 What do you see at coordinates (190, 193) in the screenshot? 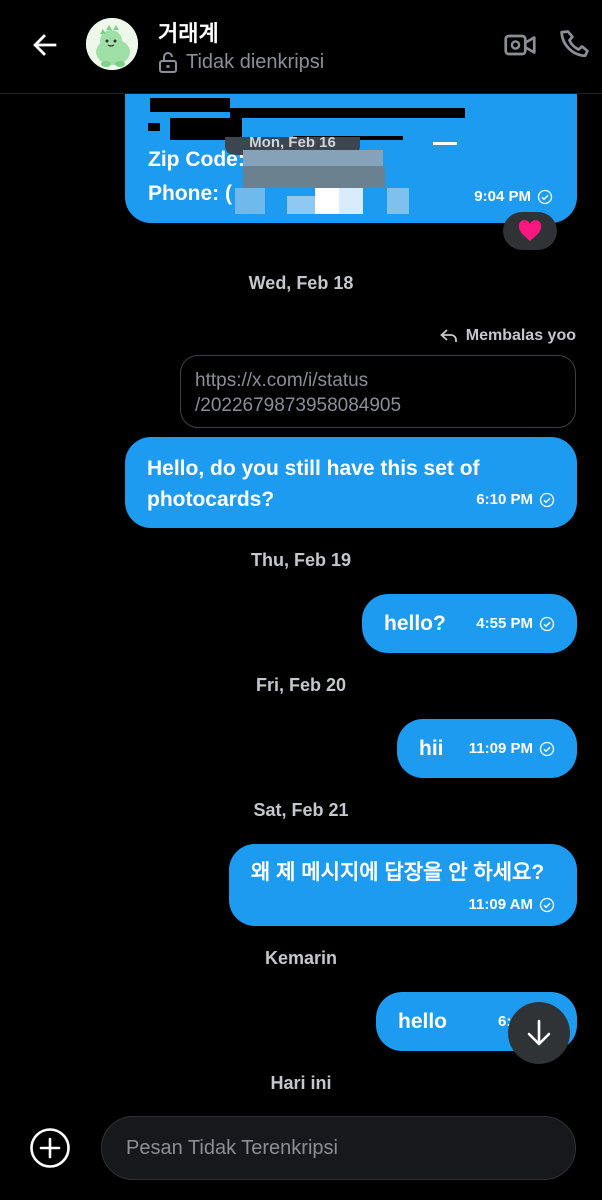
I see `phone-label: Phone: (` at bounding box center [190, 193].